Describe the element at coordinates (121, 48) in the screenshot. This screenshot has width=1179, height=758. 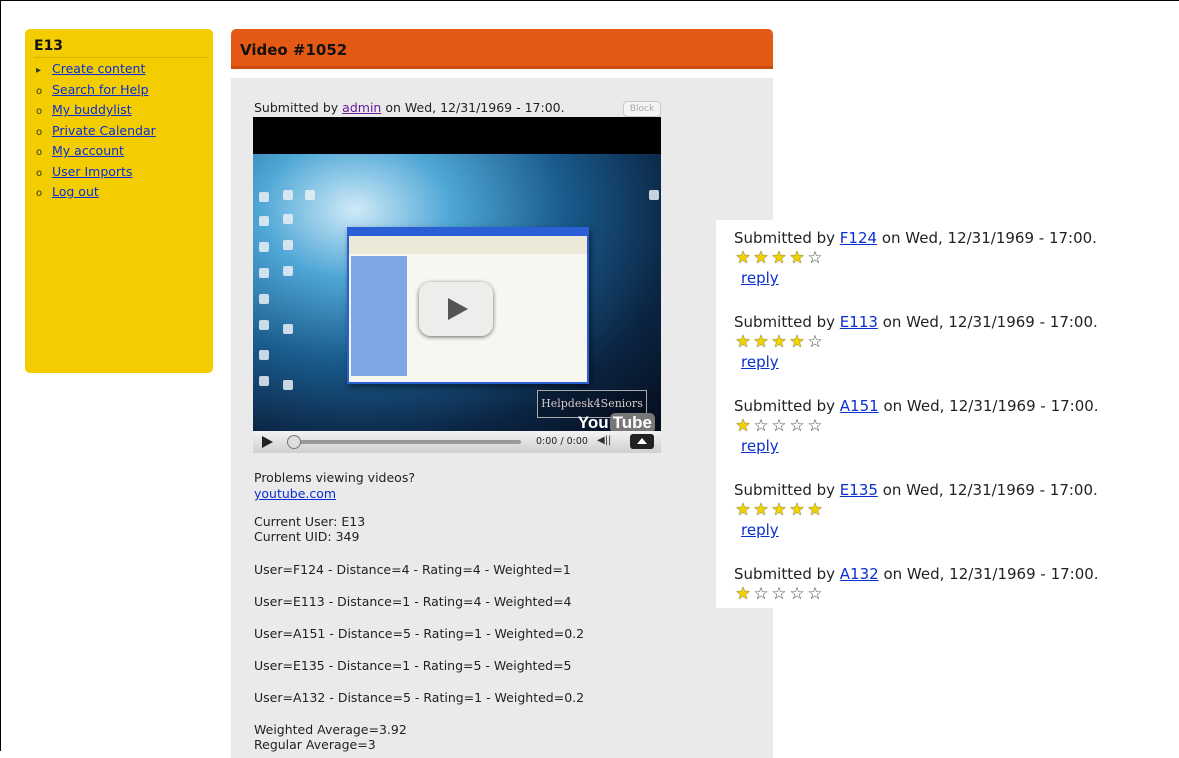
I see `sidebar-title: E13` at that location.